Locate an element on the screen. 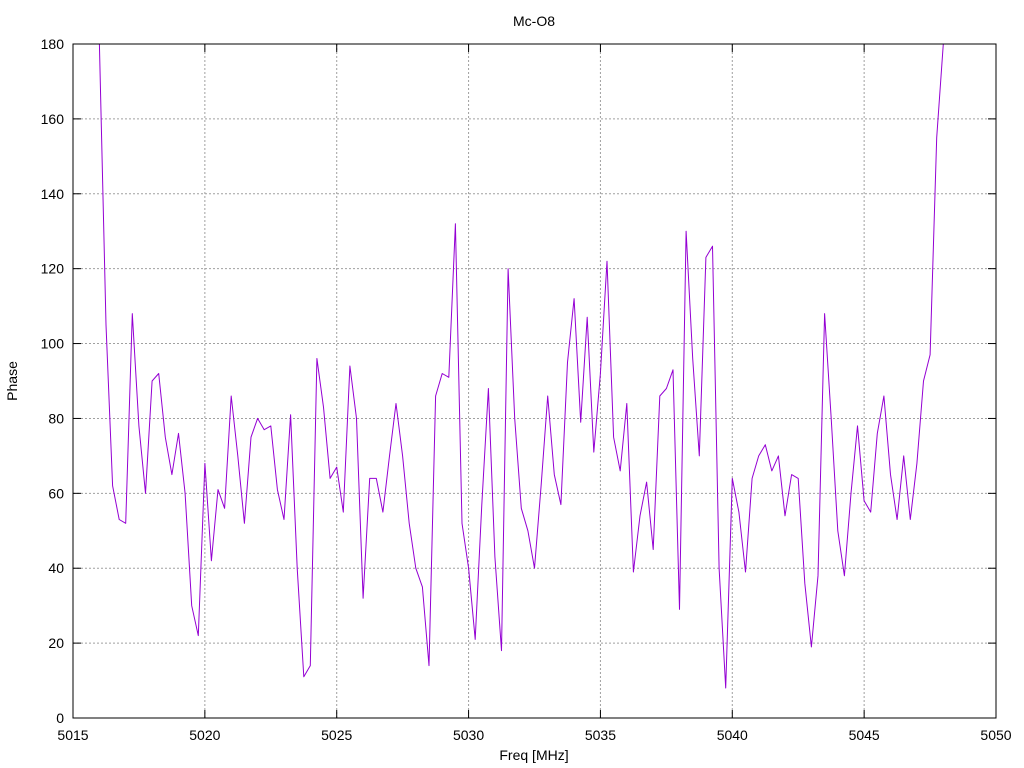 This screenshot has width=1024, height=768. y-tick-label: 120 is located at coordinates (53, 269).